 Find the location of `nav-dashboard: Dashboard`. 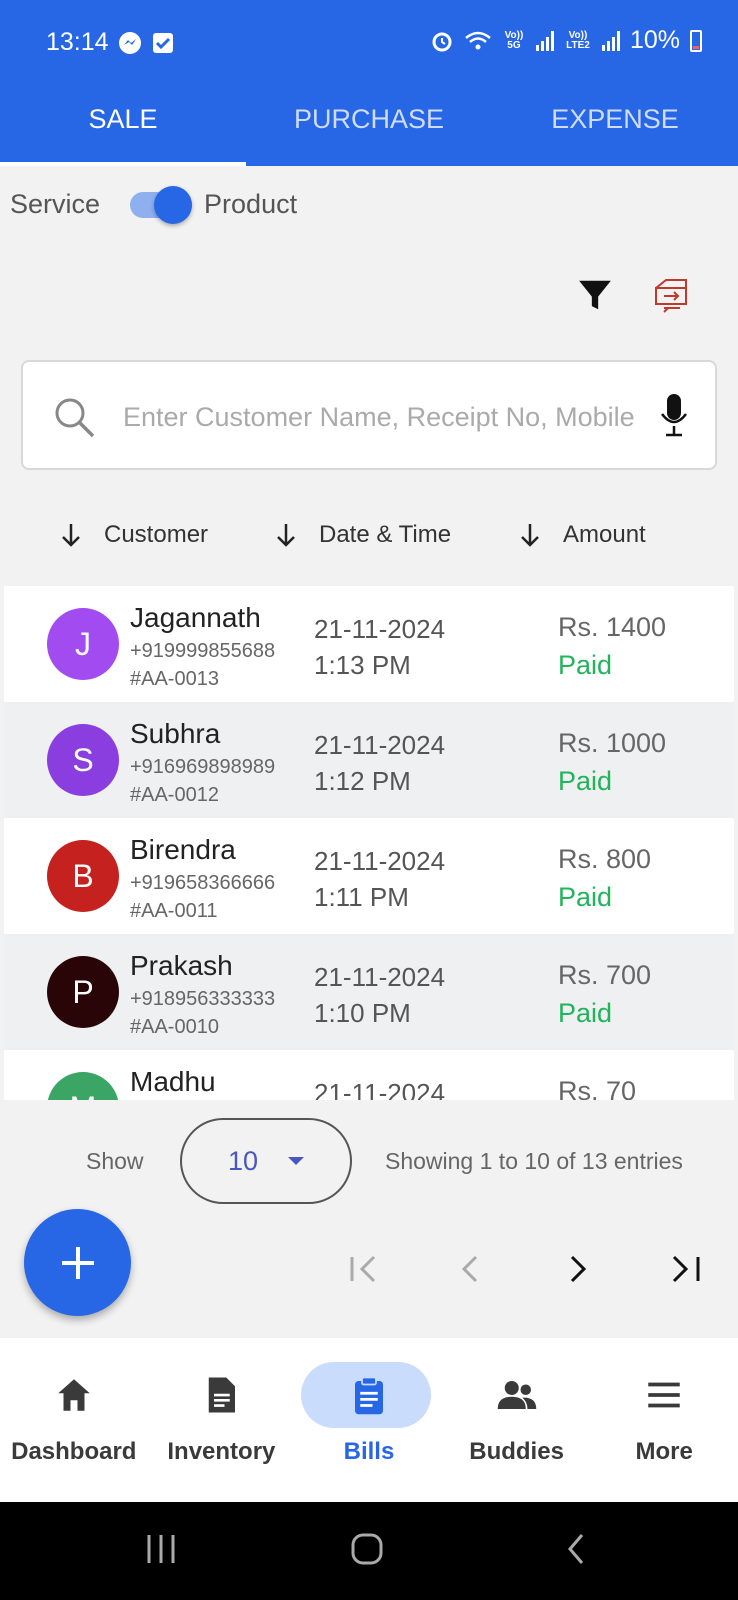

nav-dashboard: Dashboard is located at coordinates (74, 1420).